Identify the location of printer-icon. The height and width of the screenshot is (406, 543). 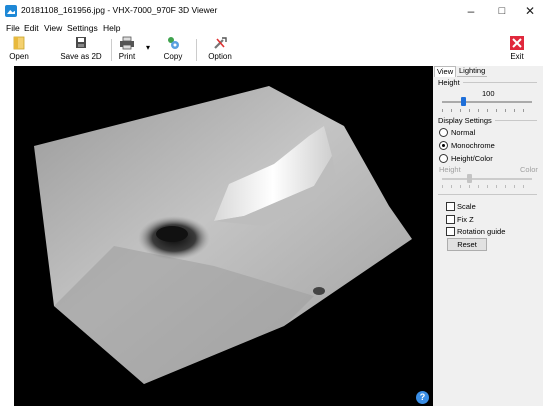
(127, 43).